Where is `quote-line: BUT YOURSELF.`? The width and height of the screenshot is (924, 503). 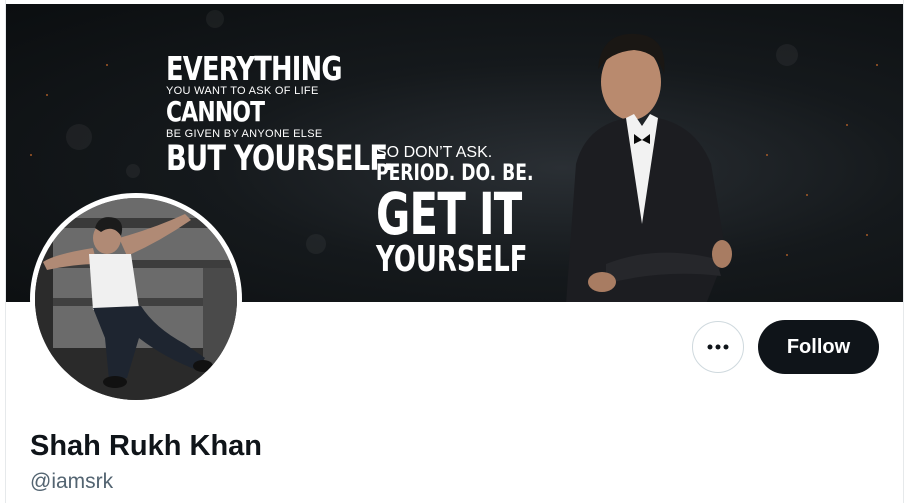
quote-line: BUT YOURSELF. is located at coordinates (280, 159).